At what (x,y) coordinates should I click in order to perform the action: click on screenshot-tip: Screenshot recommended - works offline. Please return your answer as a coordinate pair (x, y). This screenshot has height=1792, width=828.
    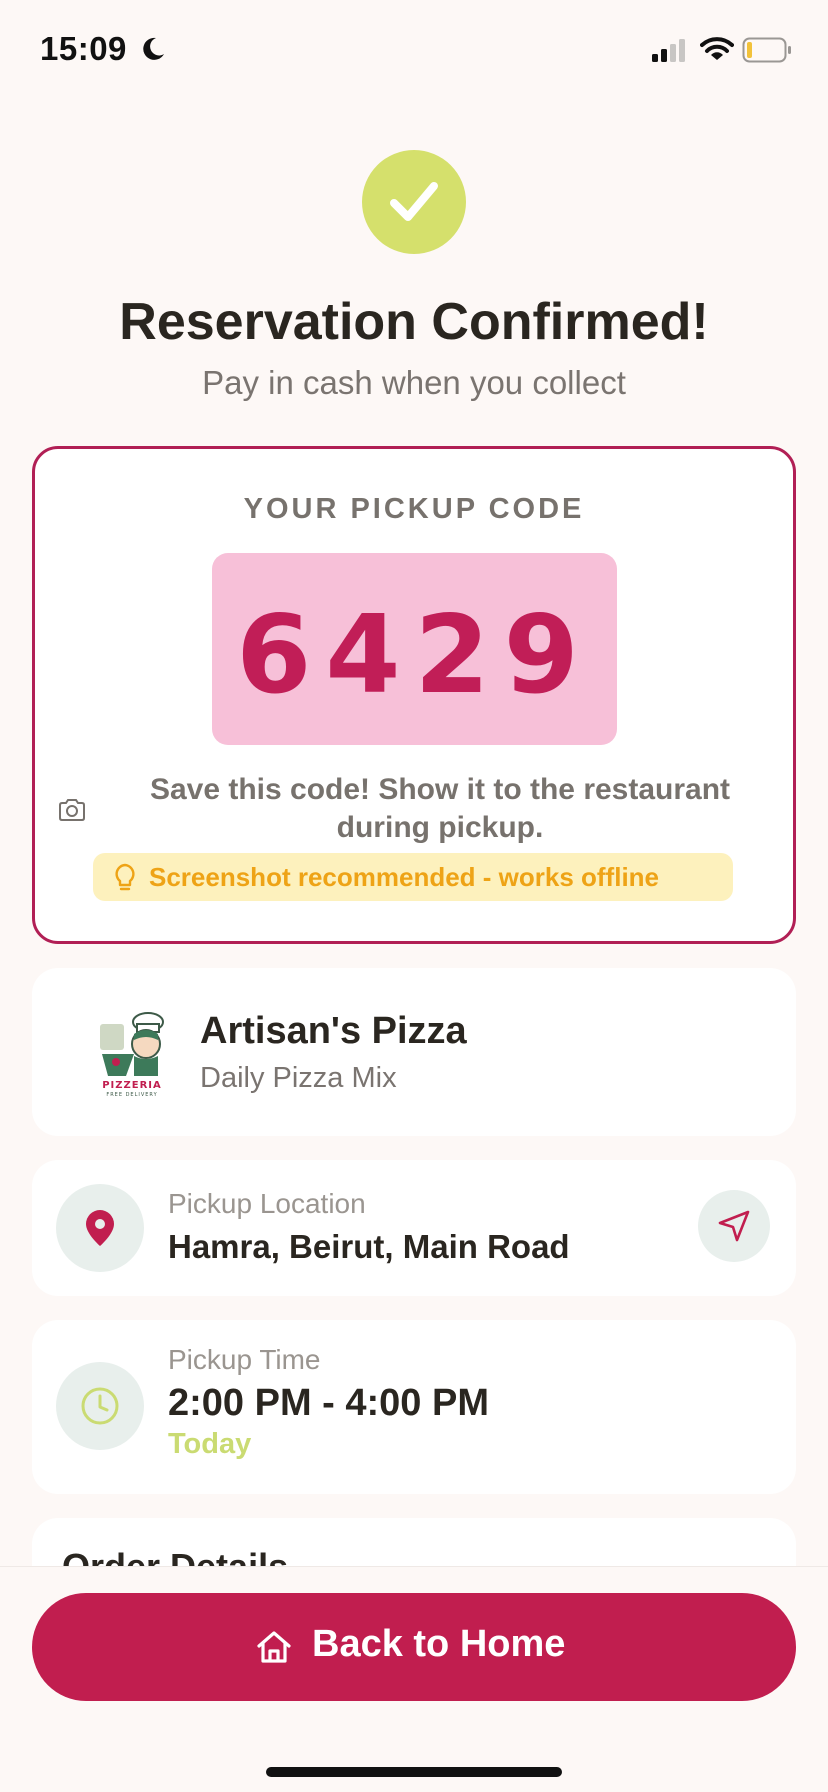
    Looking at the image, I should click on (413, 877).